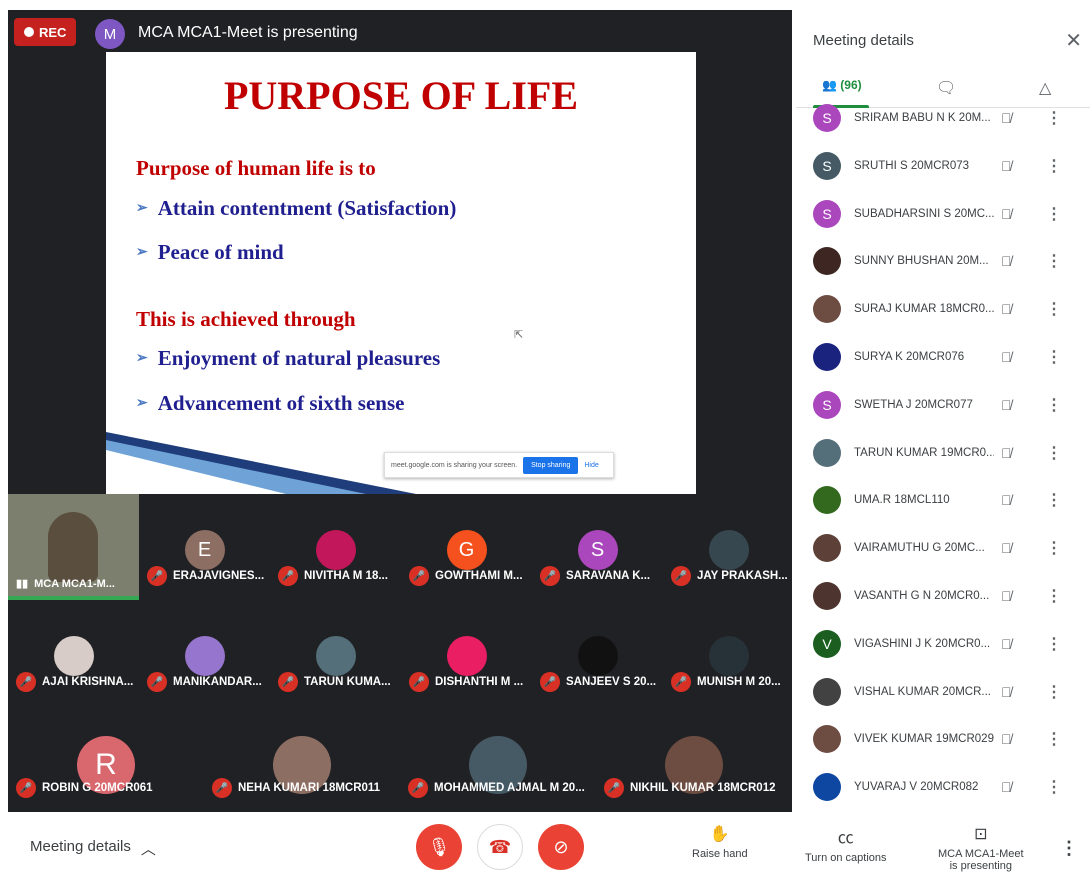 This screenshot has width=1090, height=872. Describe the element at coordinates (439, 847) in the screenshot. I see `microphone-button: 🎙` at that location.